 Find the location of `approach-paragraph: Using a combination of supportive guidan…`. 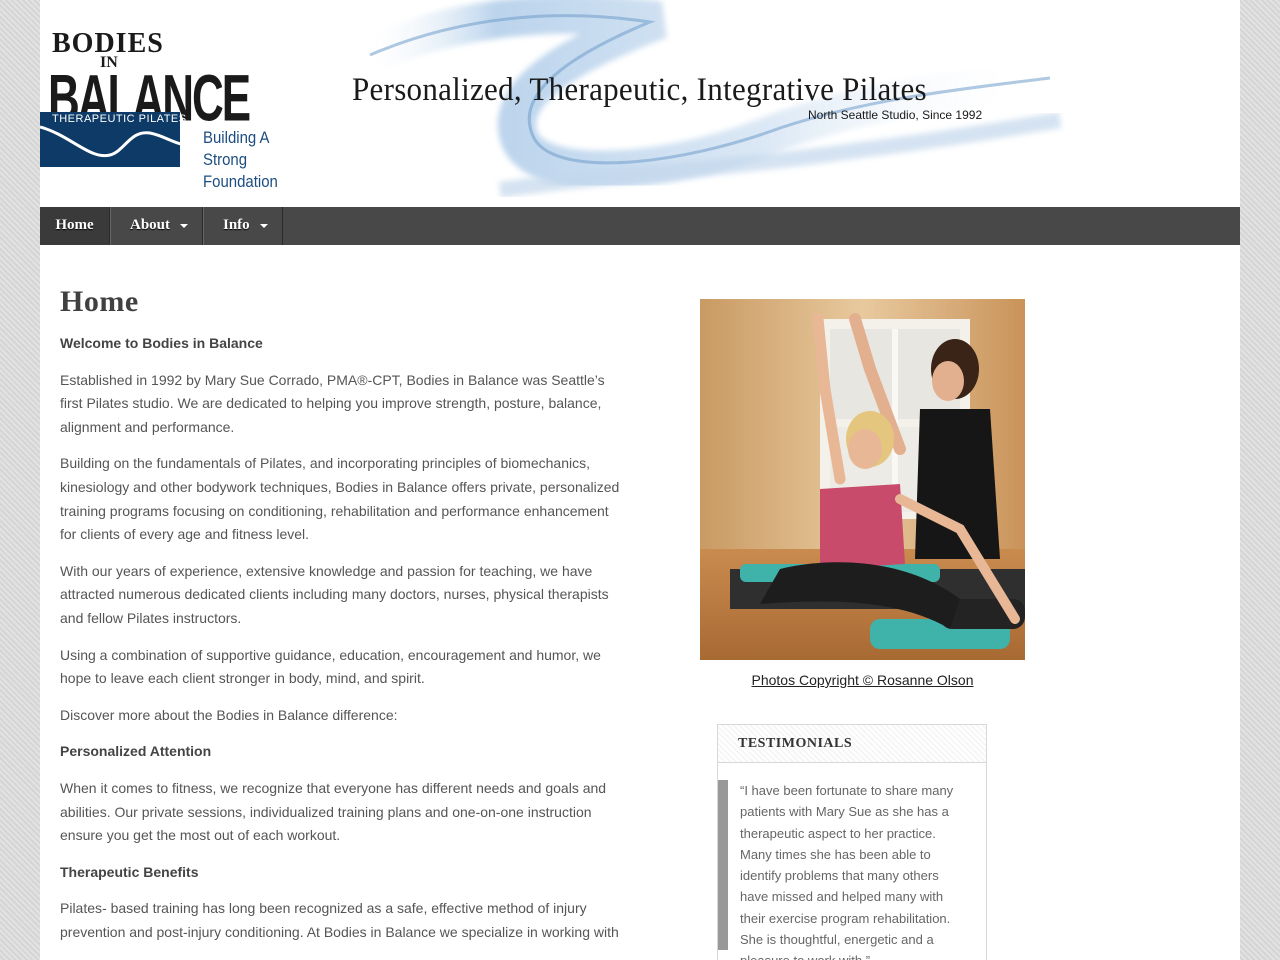

approach-paragraph: Using a combination of supportive guidan… is located at coordinates (330, 666).